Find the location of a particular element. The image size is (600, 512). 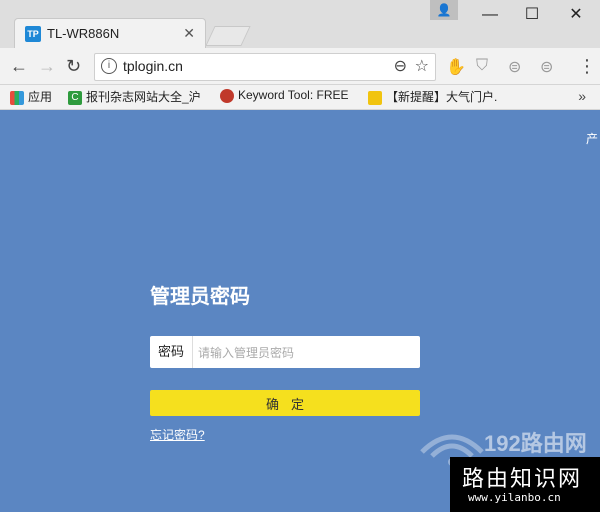

extension-circle-icon: ⊜ is located at coordinates (514, 67).